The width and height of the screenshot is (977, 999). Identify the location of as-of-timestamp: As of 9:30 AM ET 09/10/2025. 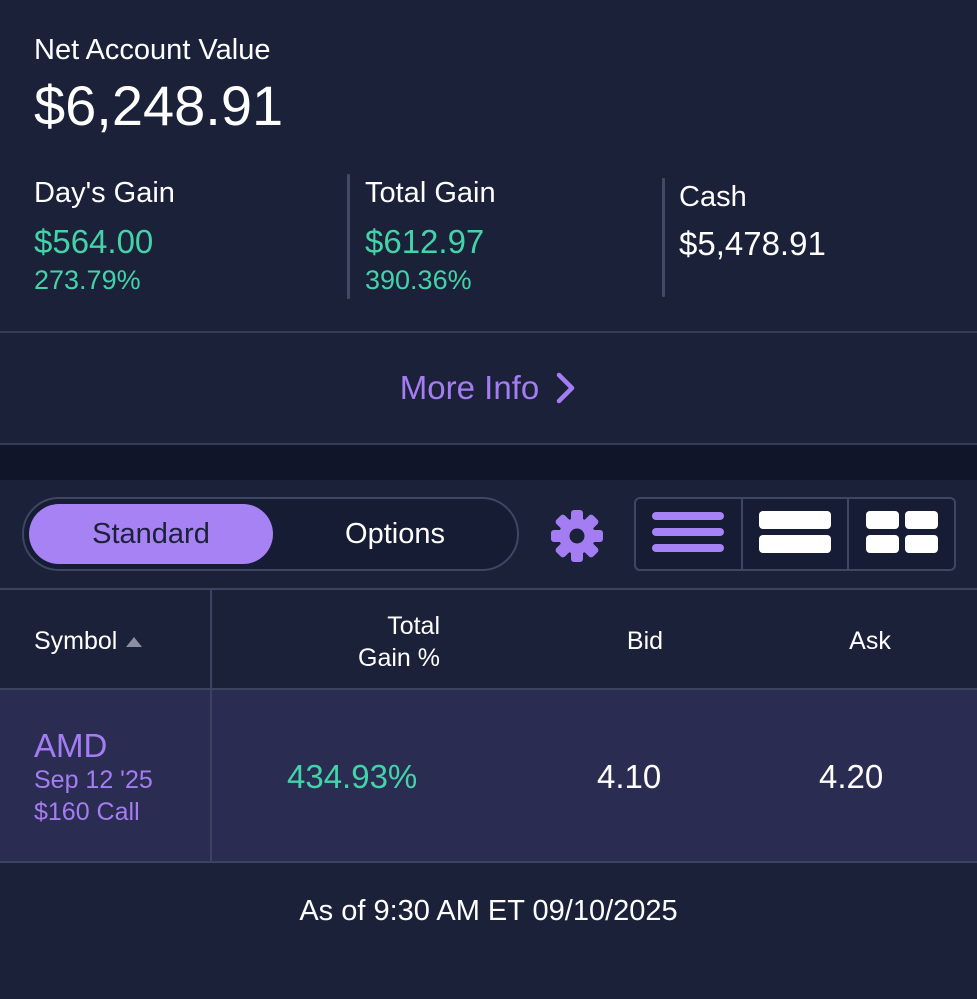
(488, 911).